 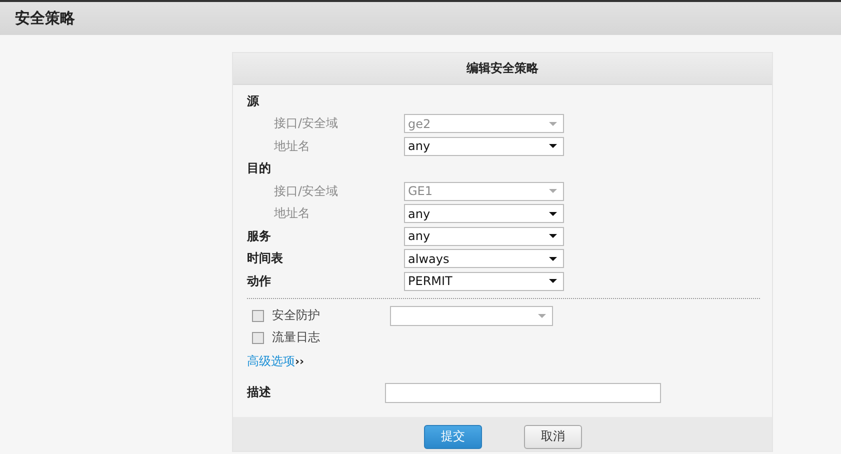 I want to click on field-label: 动作, so click(x=259, y=281).